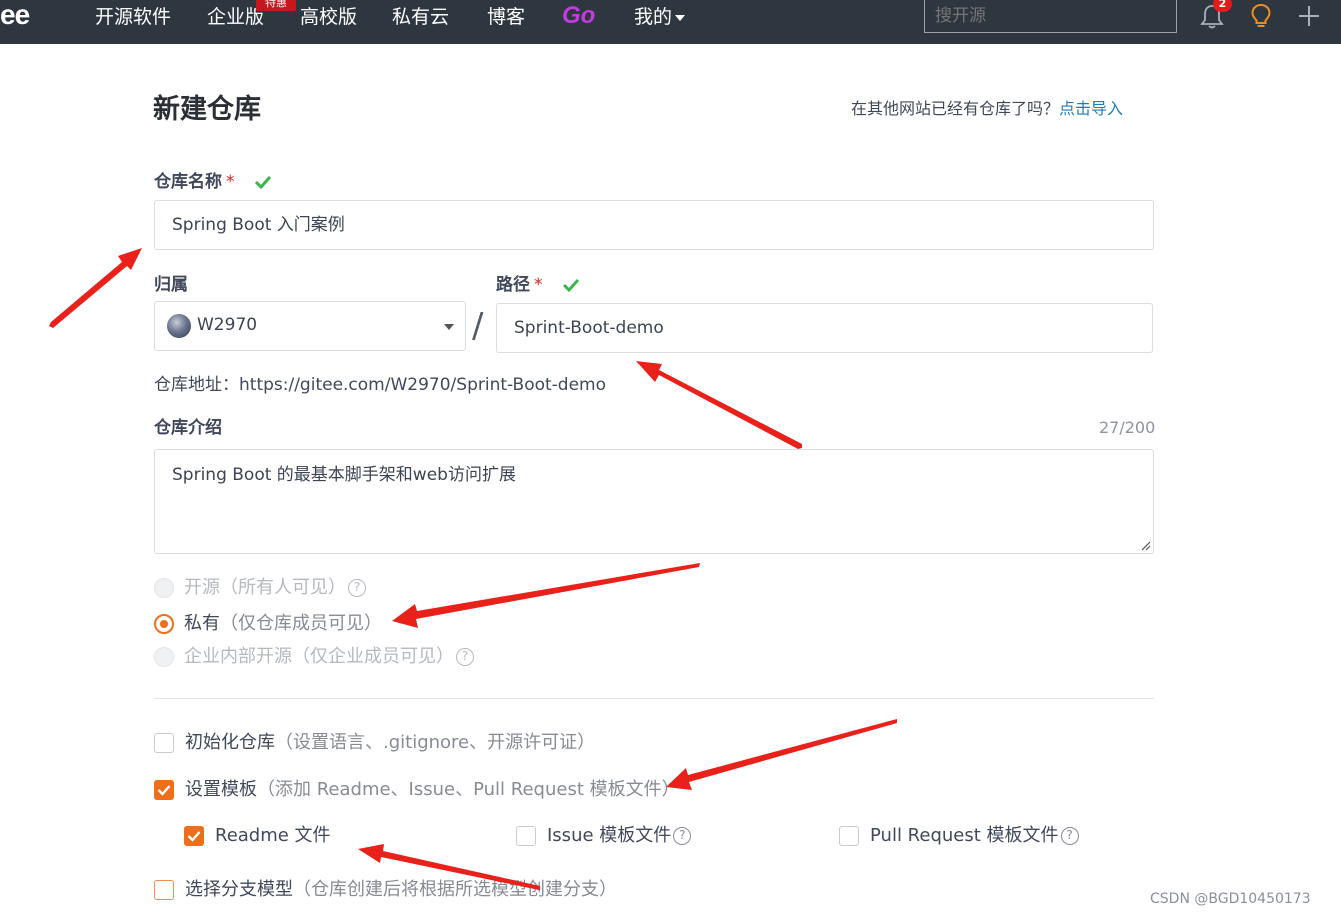 The height and width of the screenshot is (915, 1341). I want to click on issue-template-checkbox, so click(526, 836).